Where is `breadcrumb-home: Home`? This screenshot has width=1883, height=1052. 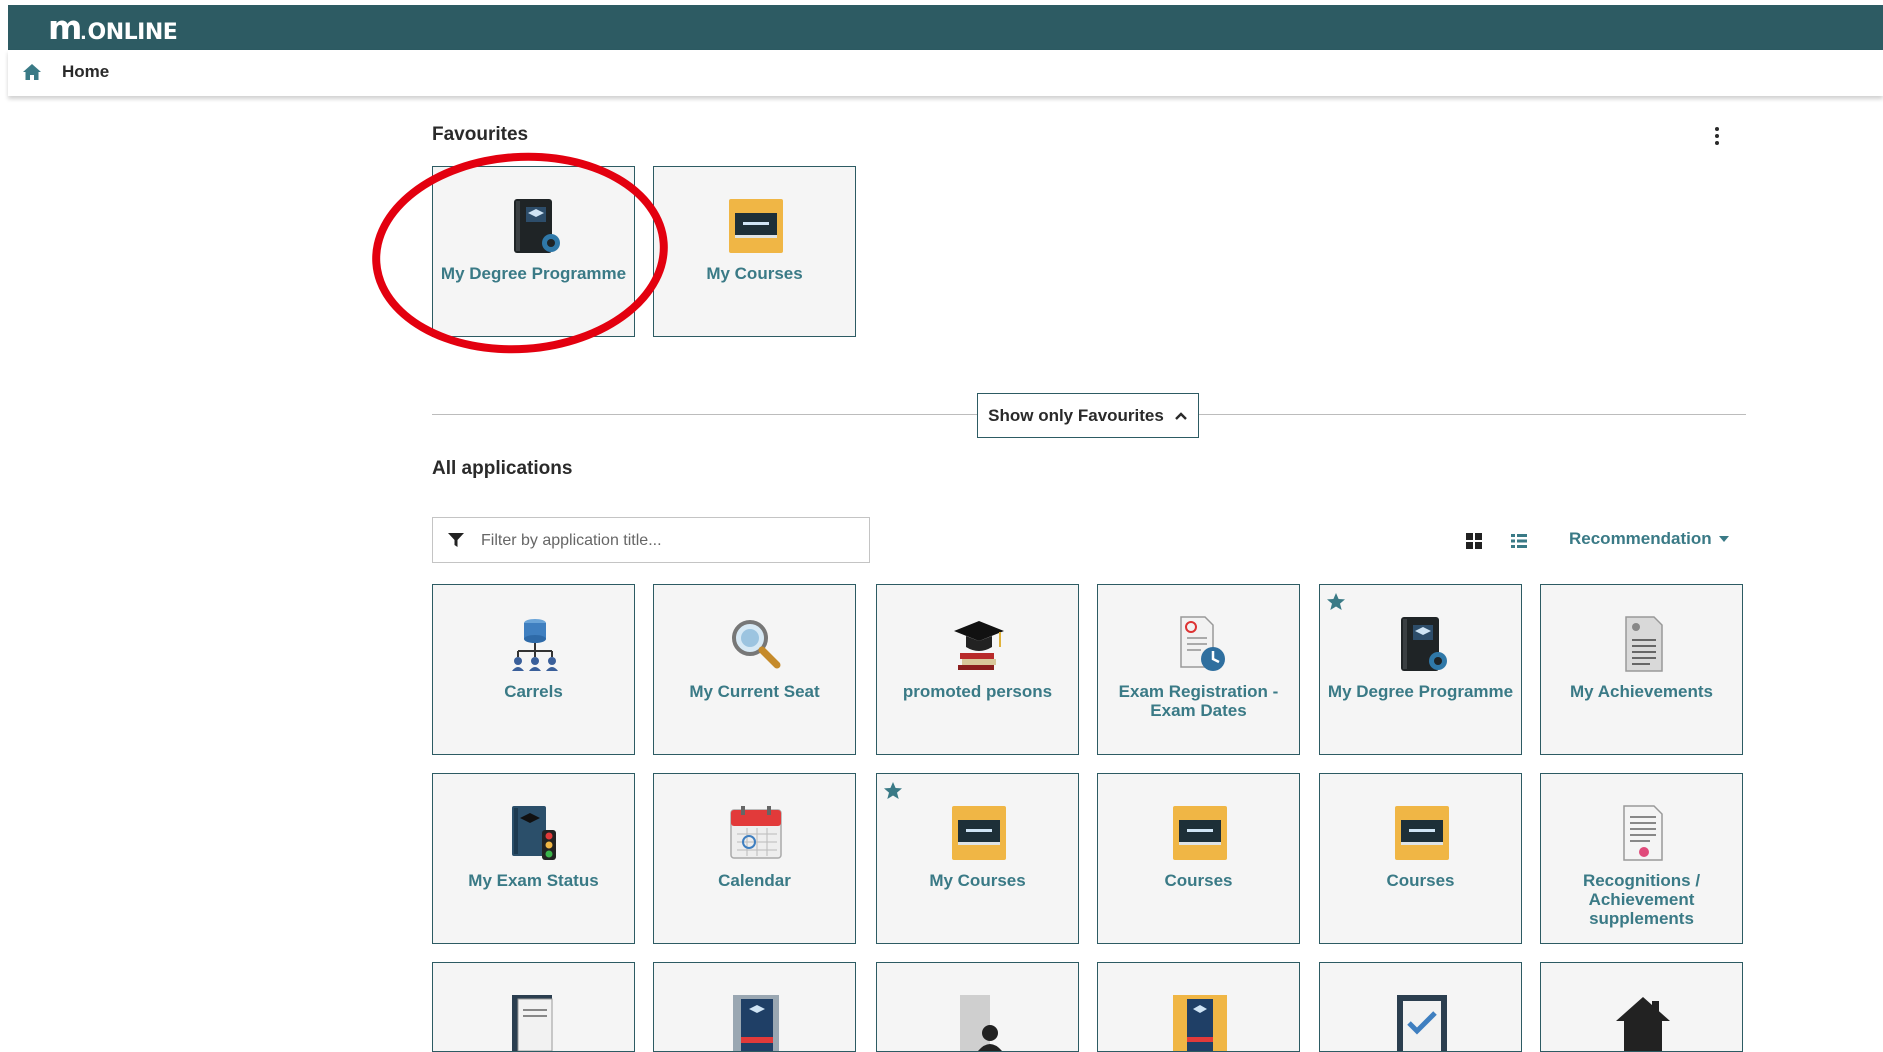 breadcrumb-home: Home is located at coordinates (85, 72).